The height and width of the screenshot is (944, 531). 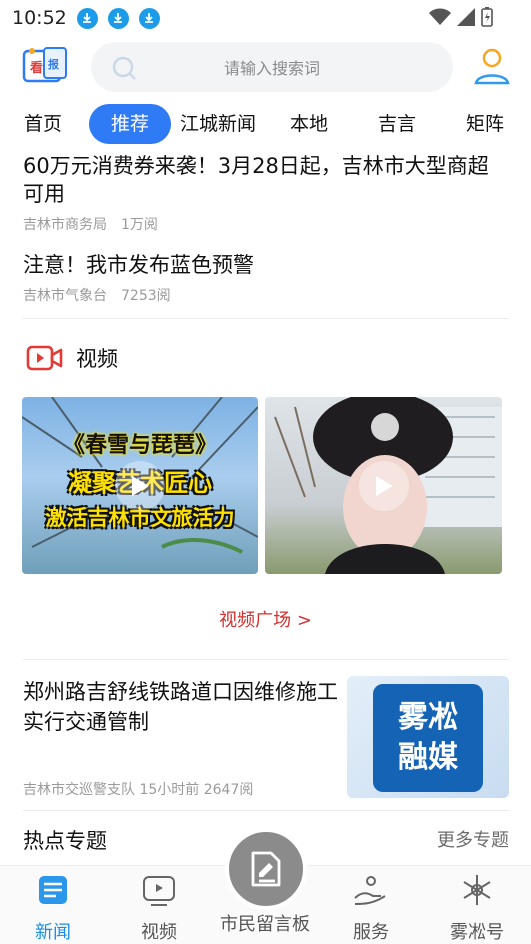 I want to click on article-meta: 吉林市气象台 7253阅, so click(x=97, y=295).